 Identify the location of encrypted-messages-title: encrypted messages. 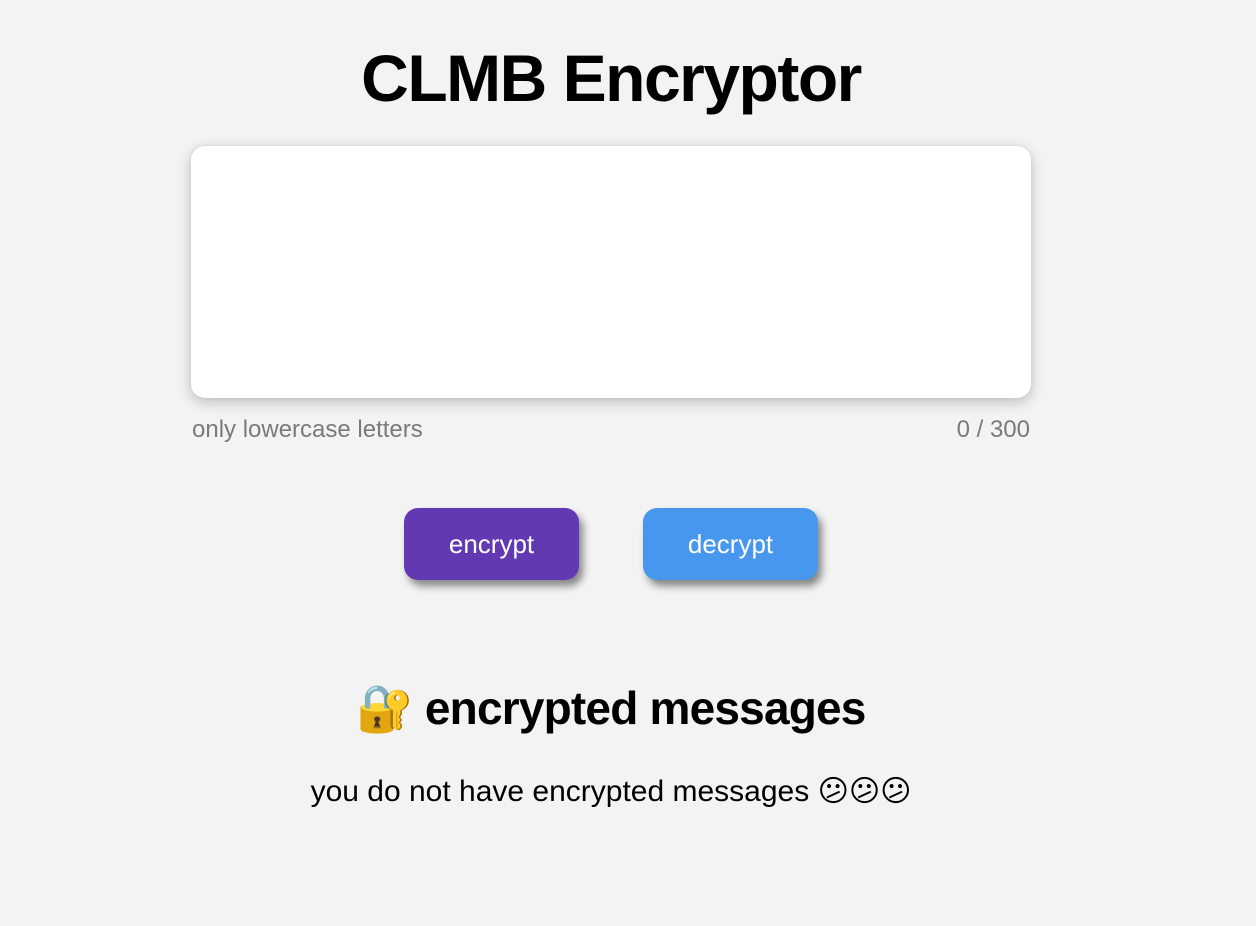
(645, 708).